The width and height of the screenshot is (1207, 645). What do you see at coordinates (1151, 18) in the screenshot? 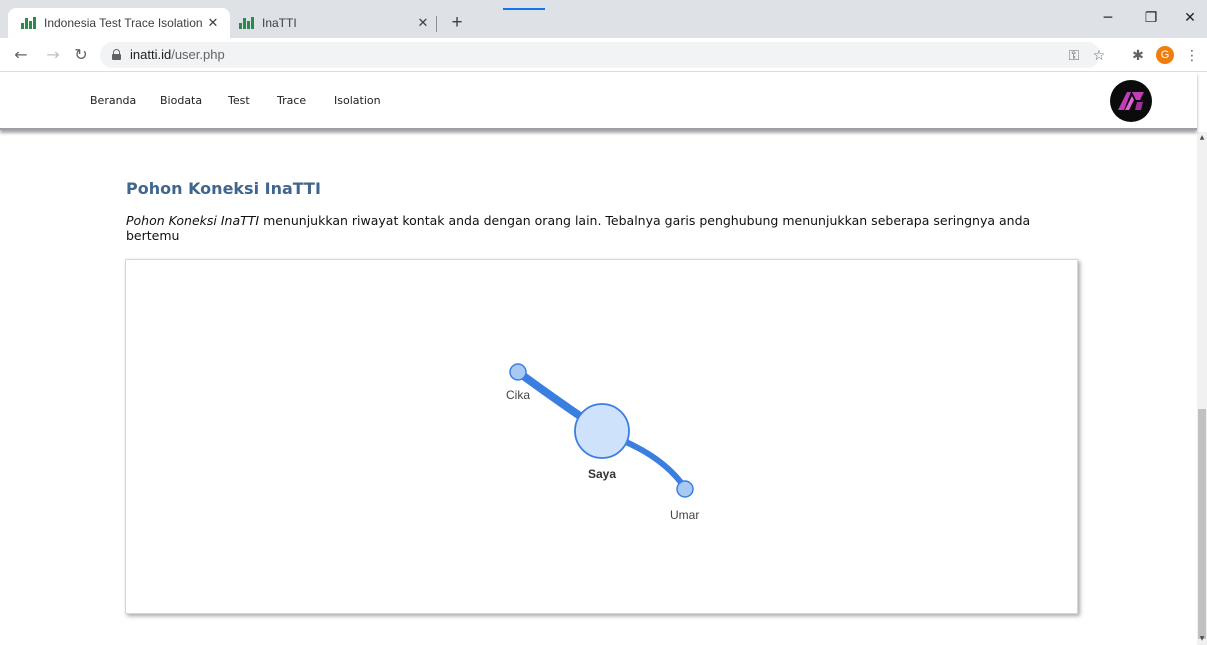
I see `restore-icon: ❐` at bounding box center [1151, 18].